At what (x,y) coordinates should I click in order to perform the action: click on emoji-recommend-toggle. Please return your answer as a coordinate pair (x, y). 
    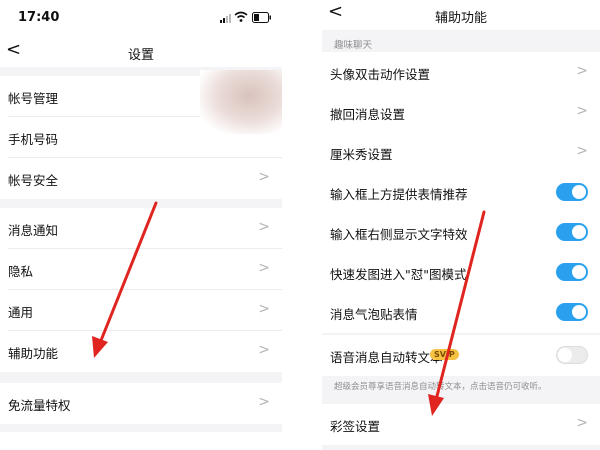
    Looking at the image, I should click on (572, 192).